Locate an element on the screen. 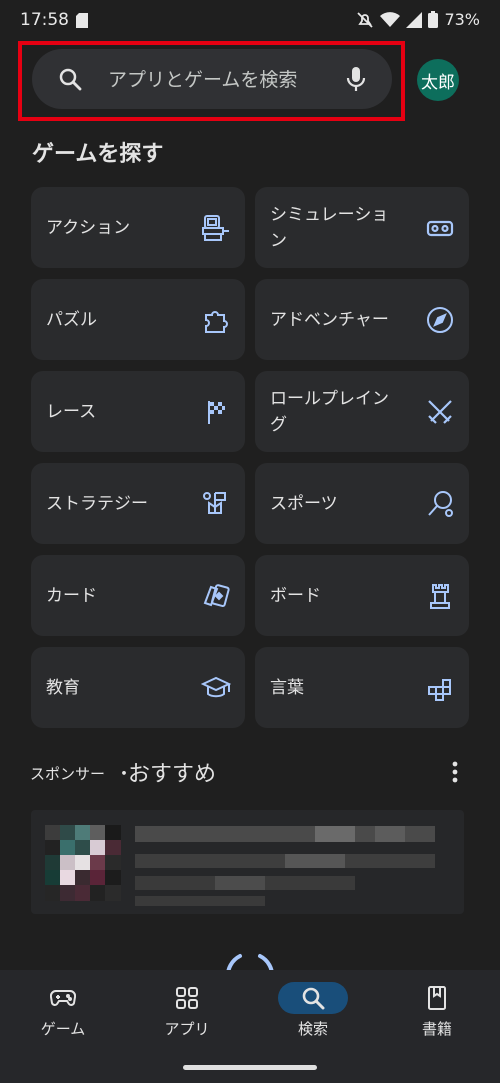  nav-books: 書籍 is located at coordinates (437, 1012).